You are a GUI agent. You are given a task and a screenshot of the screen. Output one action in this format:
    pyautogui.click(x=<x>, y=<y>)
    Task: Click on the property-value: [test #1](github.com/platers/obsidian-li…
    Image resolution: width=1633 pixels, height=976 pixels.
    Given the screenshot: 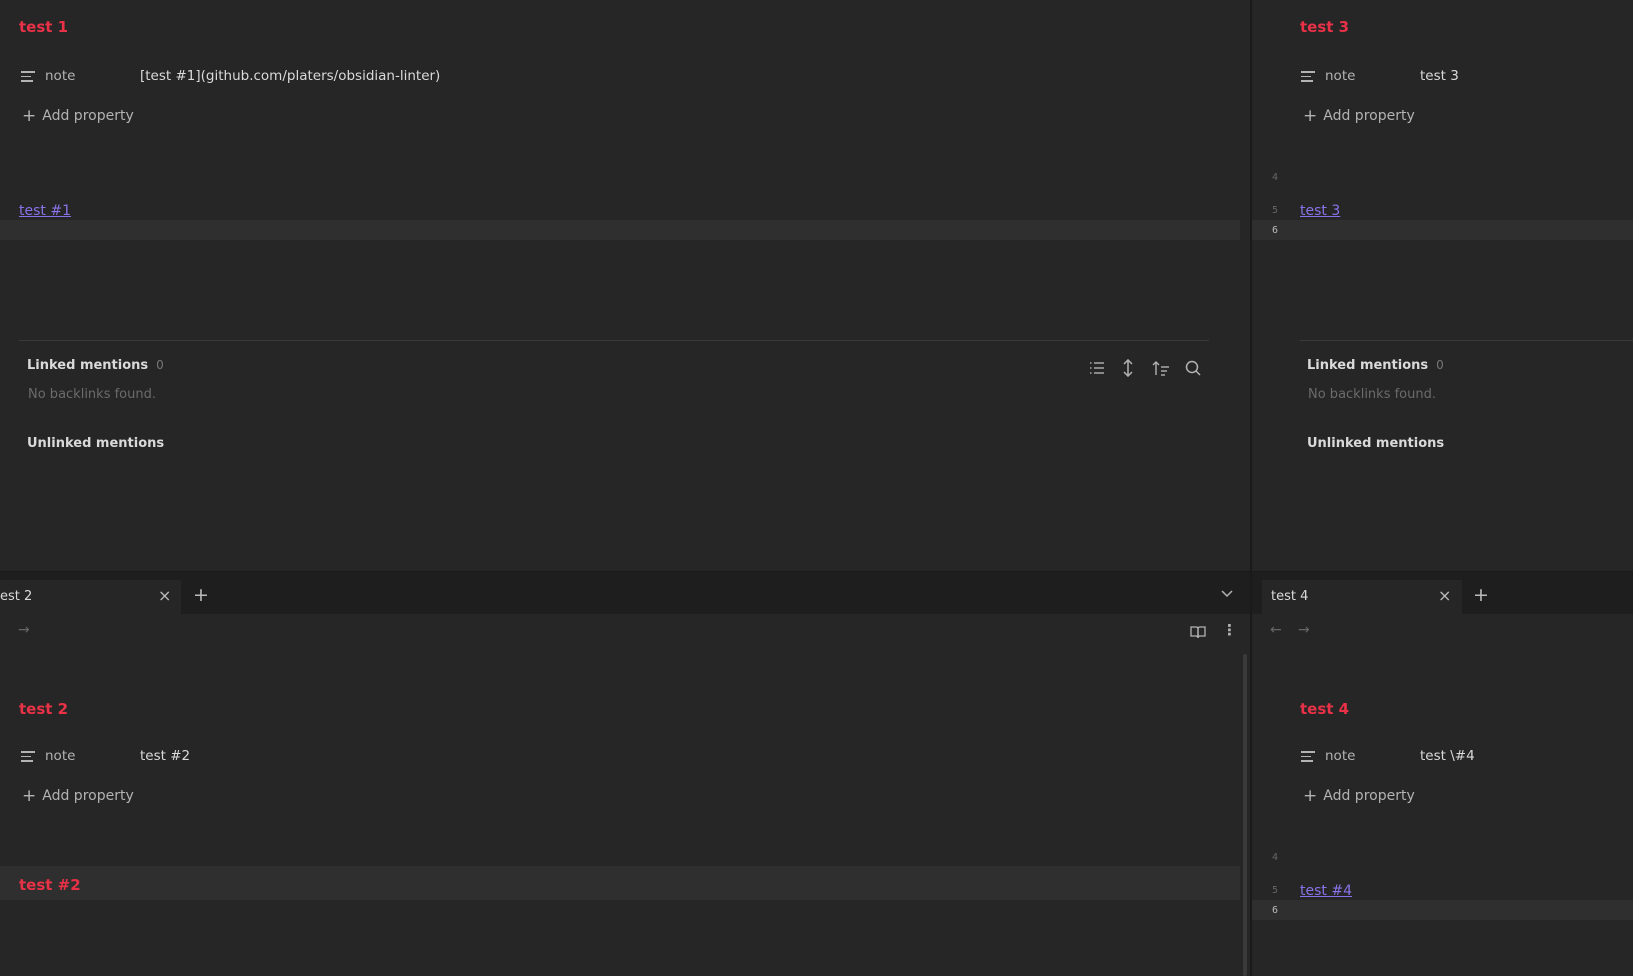 What is the action you would take?
    pyautogui.click(x=290, y=76)
    